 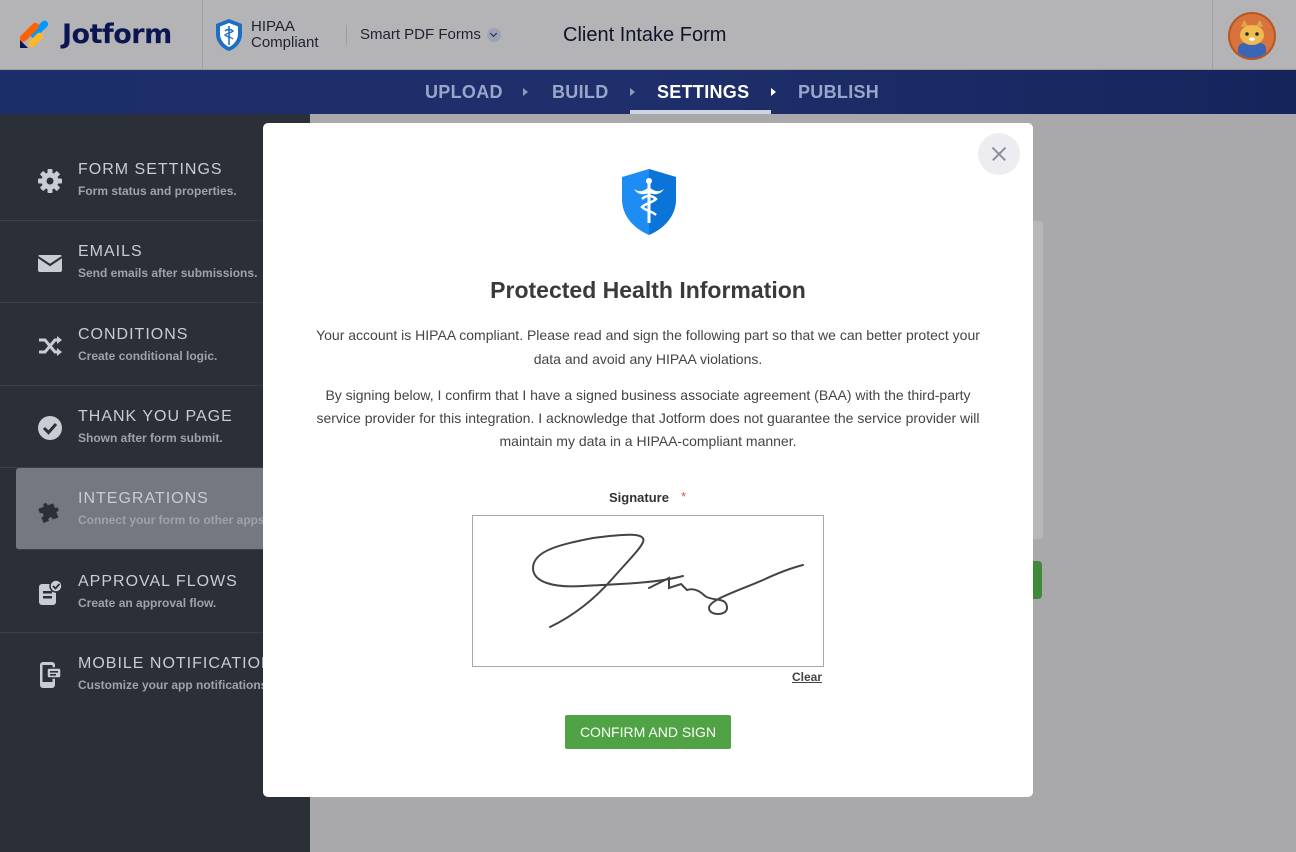 I want to click on avatar-character-icon, so click(x=1252, y=36).